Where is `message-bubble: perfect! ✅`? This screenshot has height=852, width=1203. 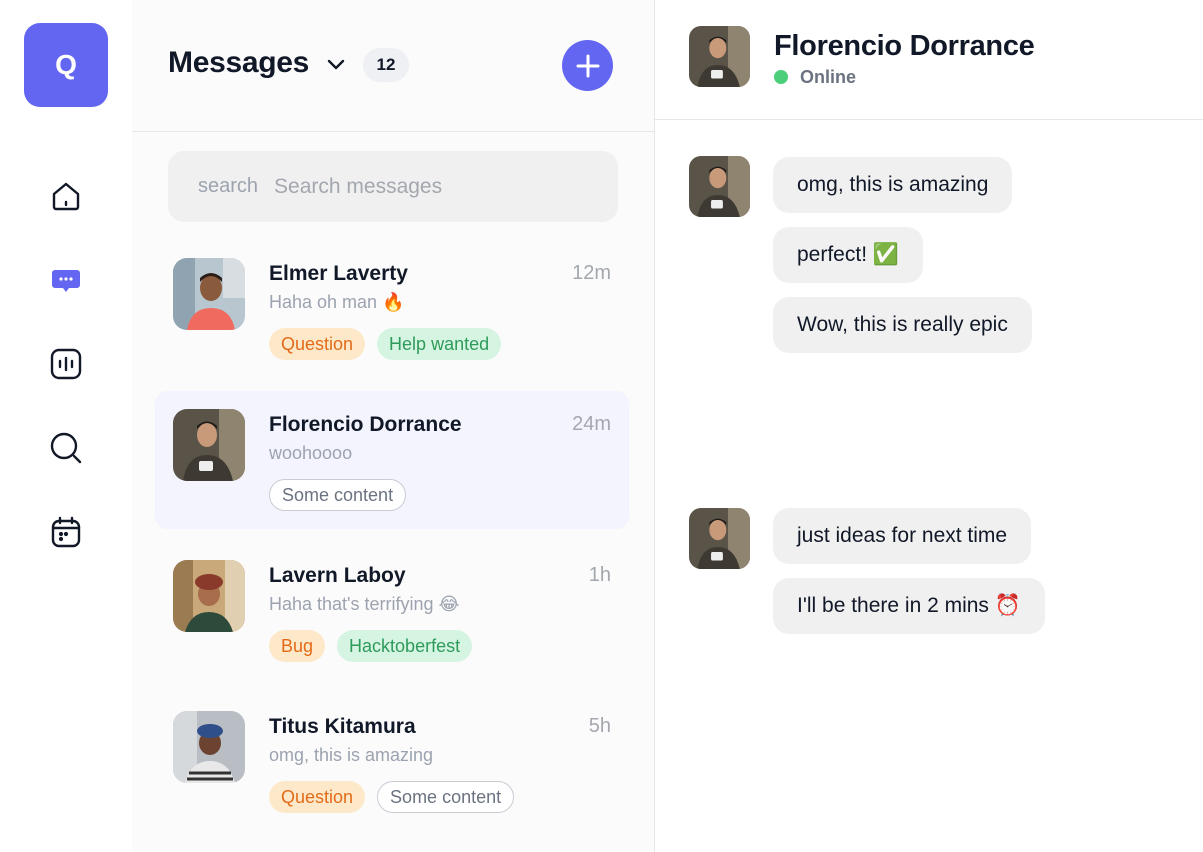 message-bubble: perfect! ✅ is located at coordinates (848, 255).